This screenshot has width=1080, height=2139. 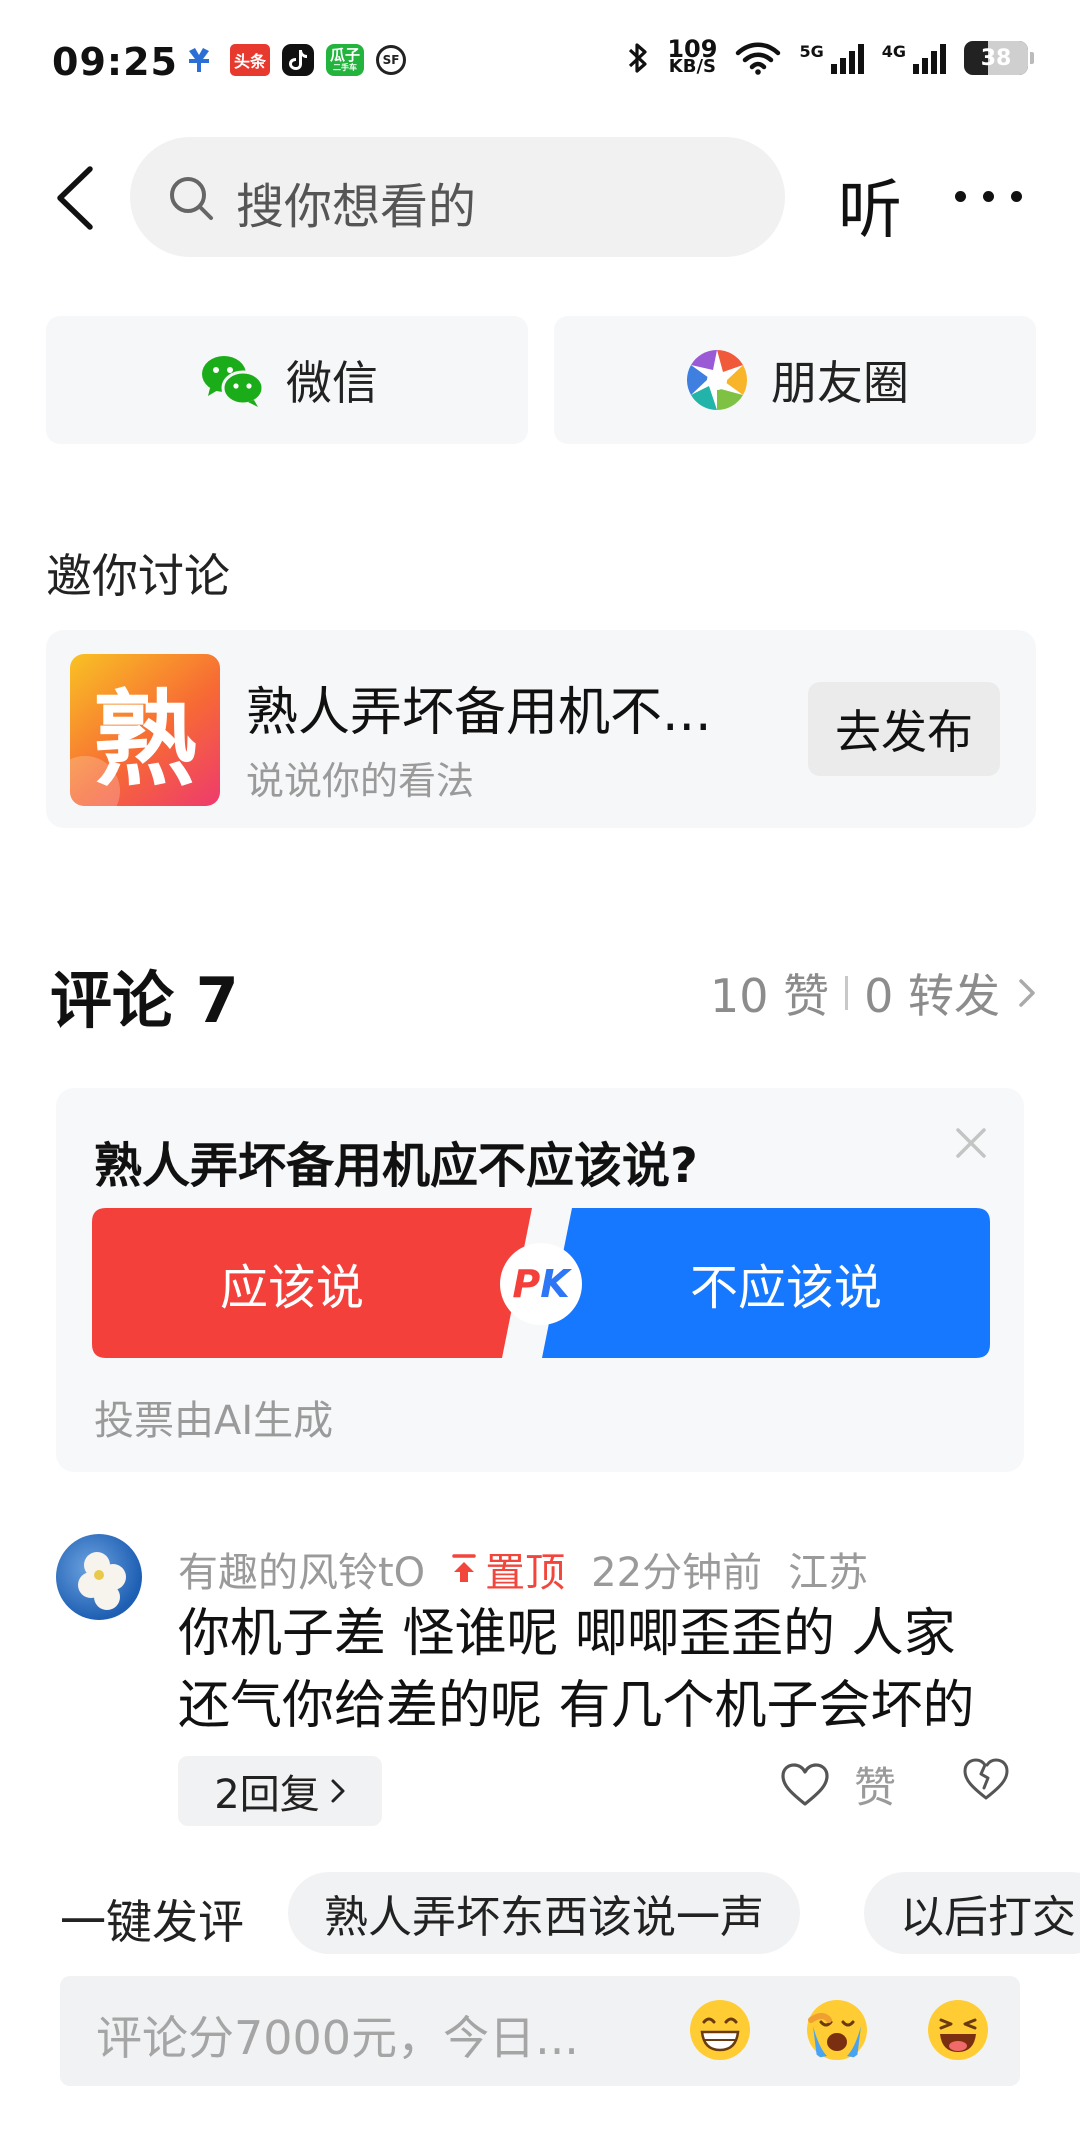 I want to click on quick-comment-chip: 以后打交, so click(x=972, y=1913).